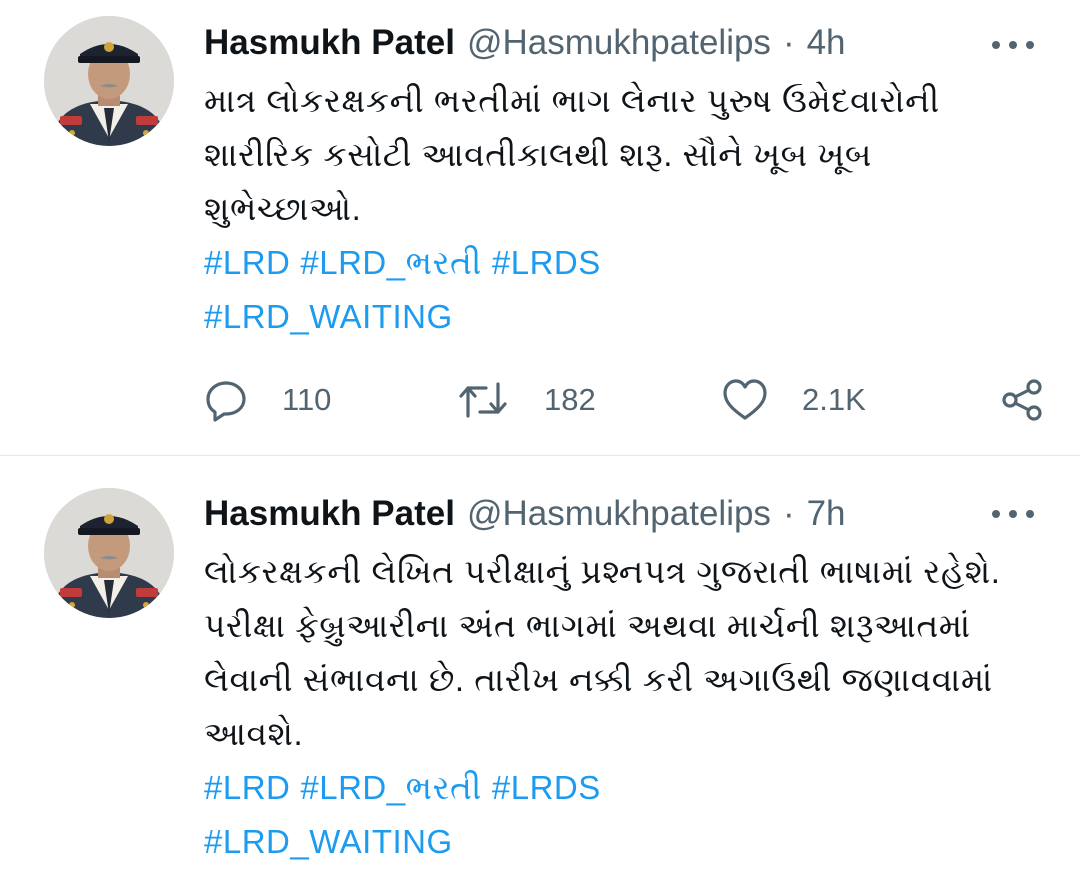 This screenshot has height=880, width=1080. What do you see at coordinates (570, 399) in the screenshot?
I see `retweet-count: 182` at bounding box center [570, 399].